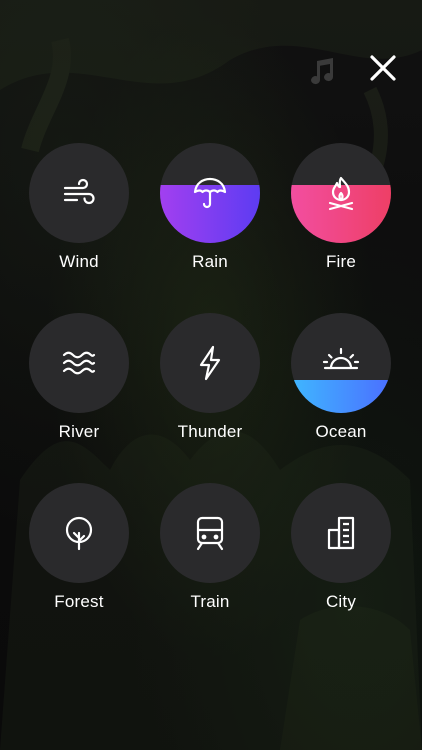  I want to click on sound-tile-train: Train, so click(210, 547).